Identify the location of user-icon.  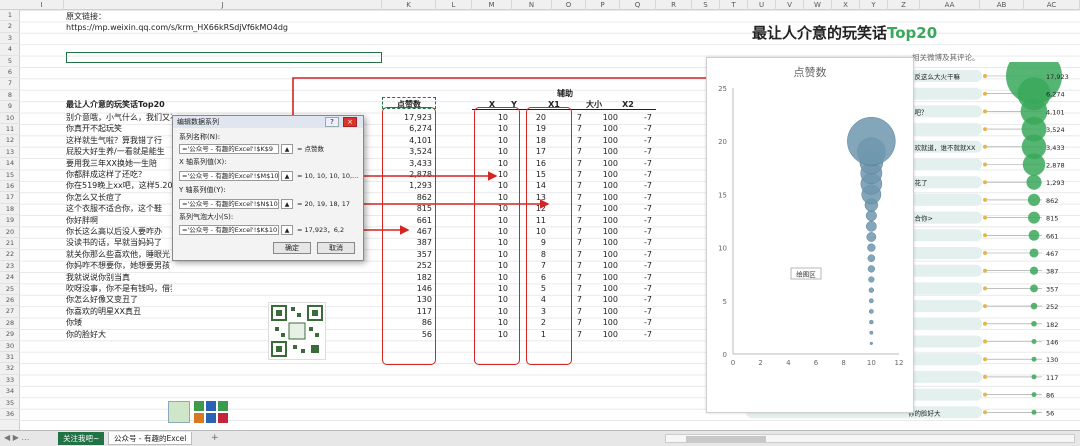
(223, 406).